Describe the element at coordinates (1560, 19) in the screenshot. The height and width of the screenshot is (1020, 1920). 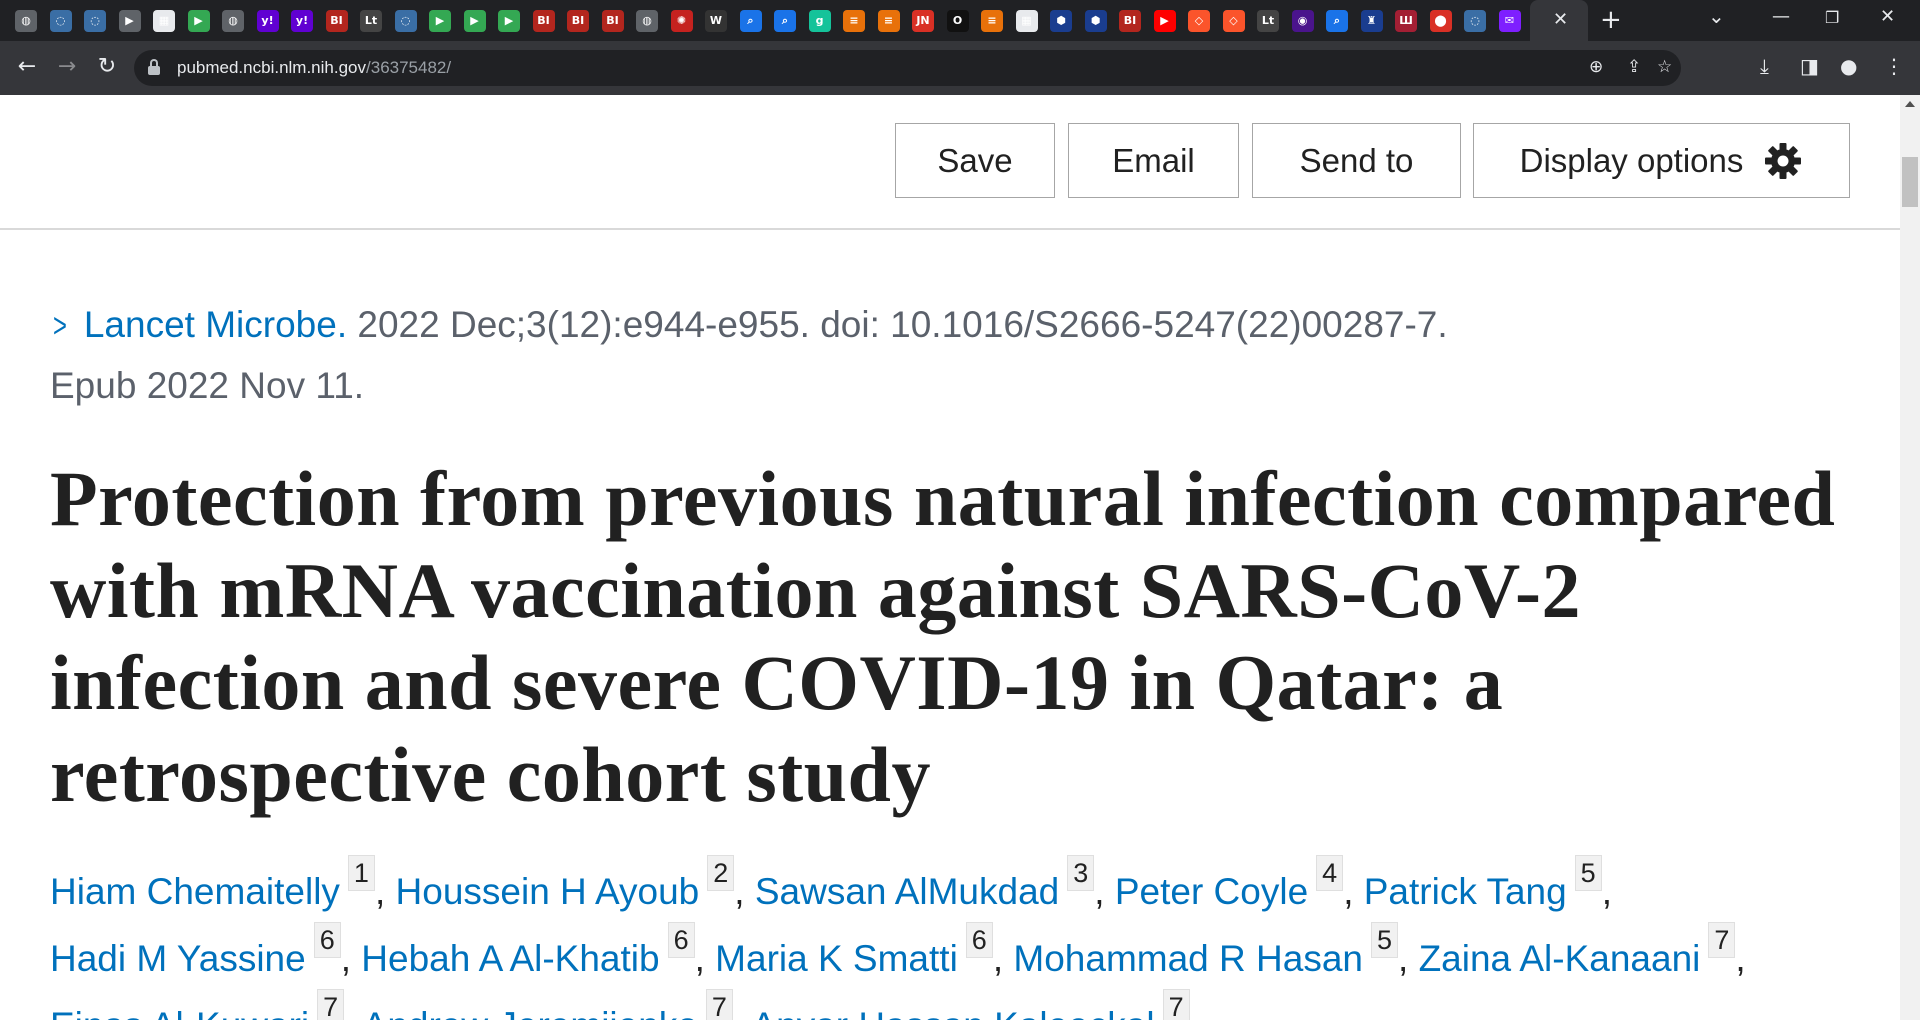
I see `close-tab-icon: ✕` at that location.